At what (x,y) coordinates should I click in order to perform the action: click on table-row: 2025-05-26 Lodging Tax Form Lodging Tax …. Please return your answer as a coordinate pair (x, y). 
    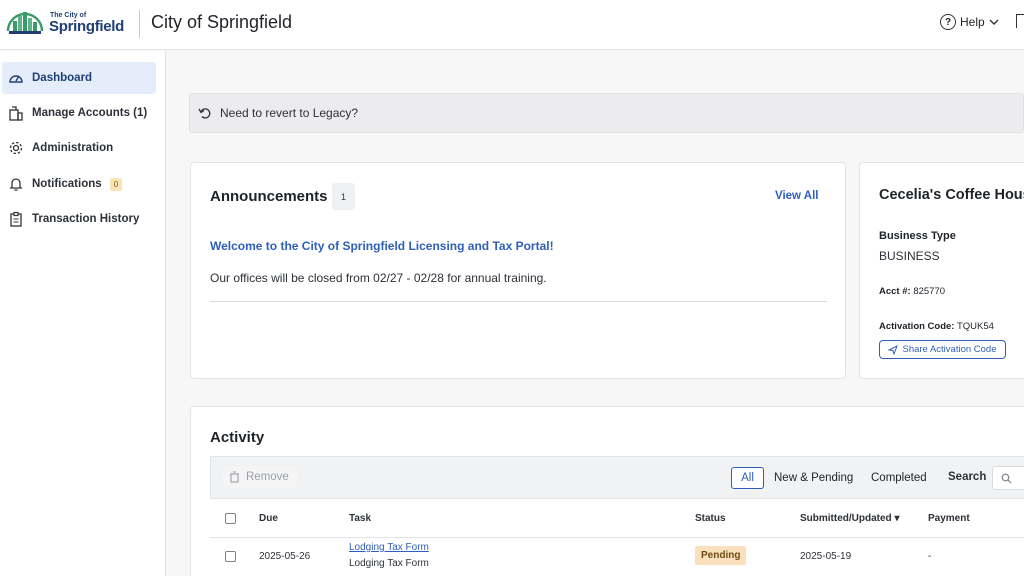
    Looking at the image, I should click on (617, 557).